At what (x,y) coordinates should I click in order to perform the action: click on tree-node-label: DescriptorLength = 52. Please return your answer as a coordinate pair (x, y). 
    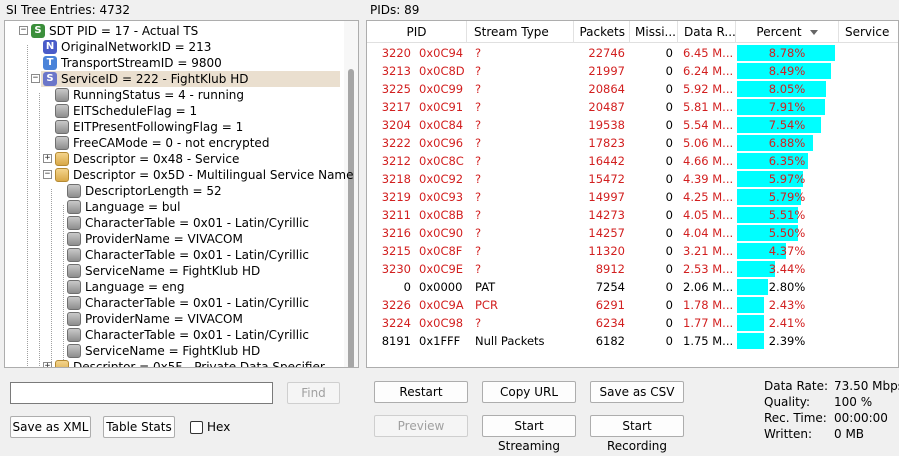
    Looking at the image, I should click on (153, 191).